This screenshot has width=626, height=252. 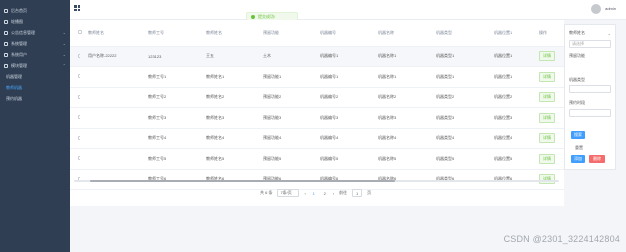 I want to click on watermark: CSDN @2301_3224142804, so click(x=561, y=239).